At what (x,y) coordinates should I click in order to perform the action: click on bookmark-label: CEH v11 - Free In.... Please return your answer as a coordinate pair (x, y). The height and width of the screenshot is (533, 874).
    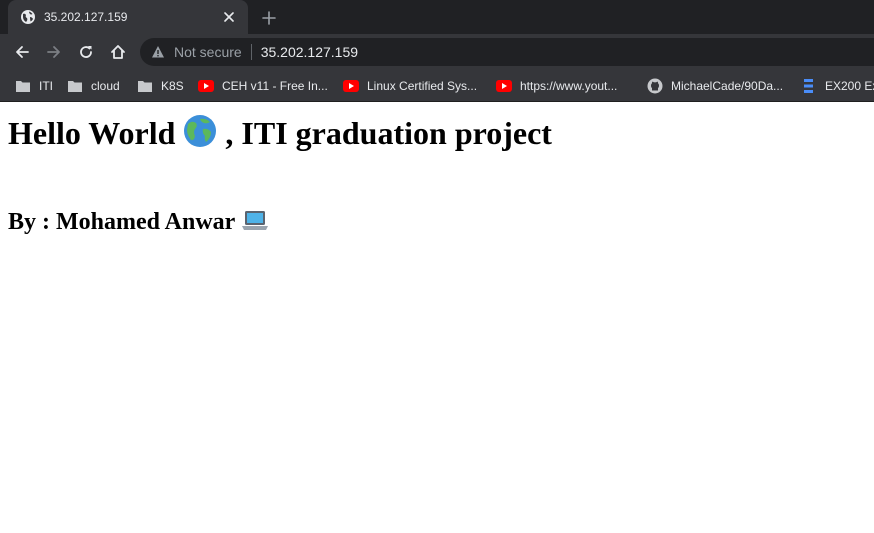
    Looking at the image, I should click on (275, 86).